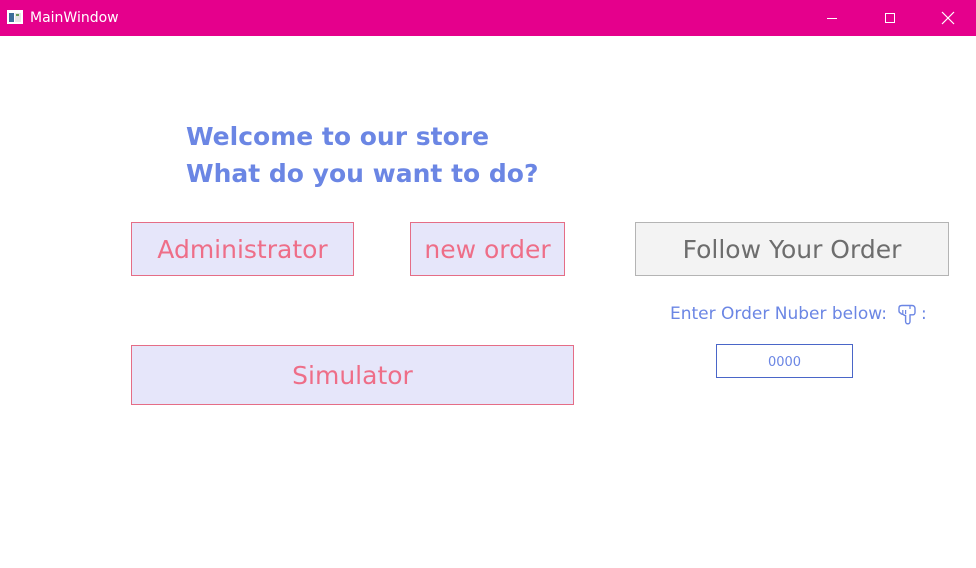 The height and width of the screenshot is (568, 976). I want to click on minimize-button, so click(832, 18).